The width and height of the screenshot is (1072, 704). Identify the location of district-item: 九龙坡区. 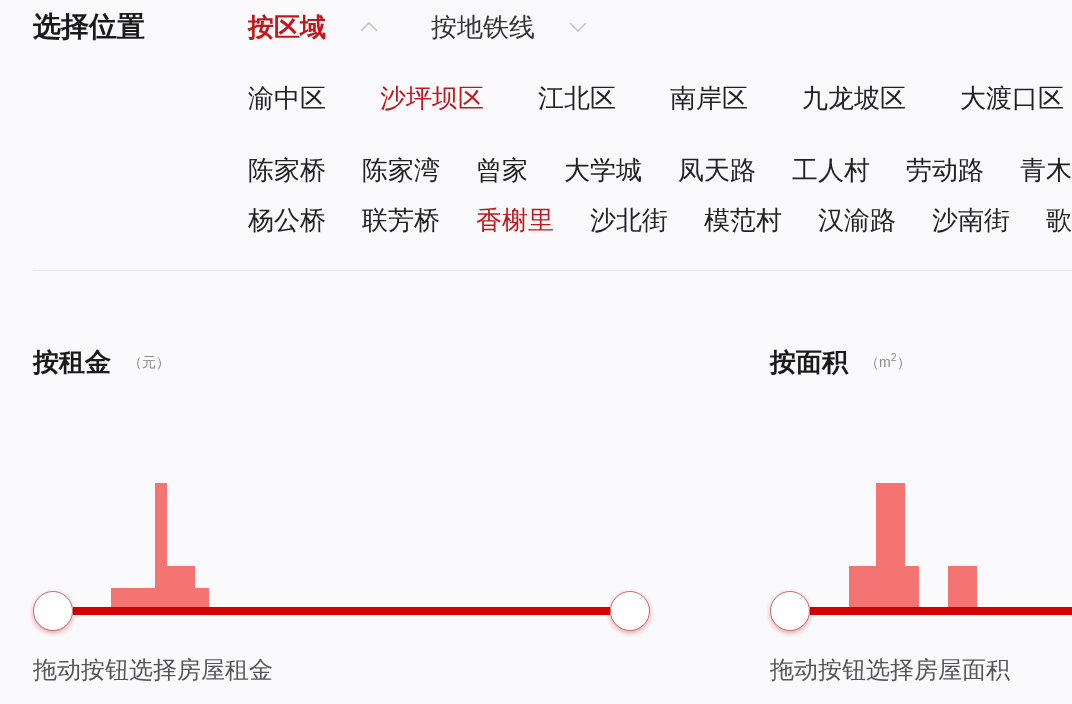
(854, 98).